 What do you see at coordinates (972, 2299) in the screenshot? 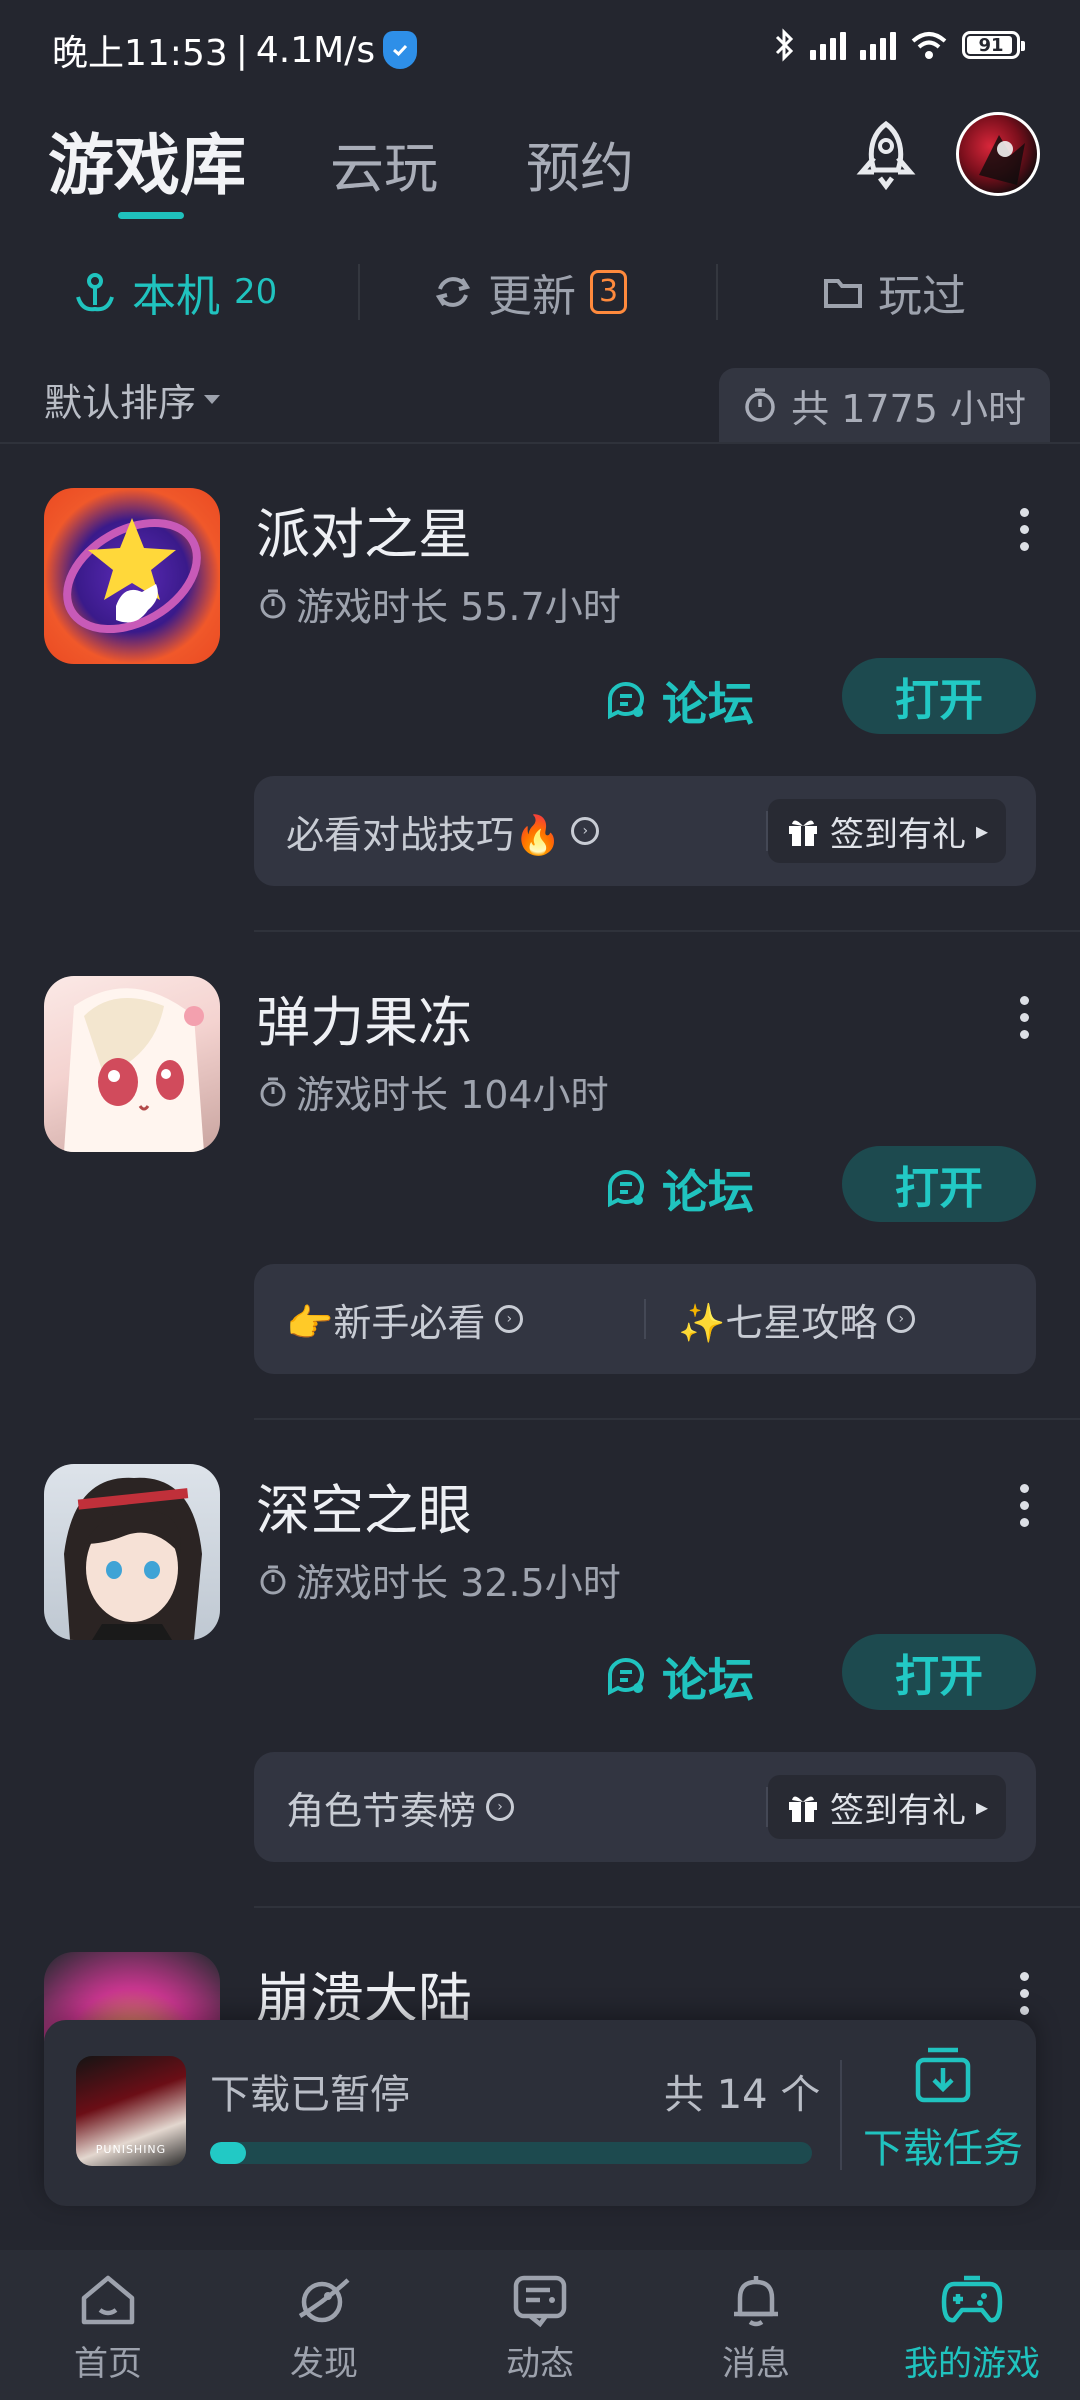
I see `gamepad-icon` at bounding box center [972, 2299].